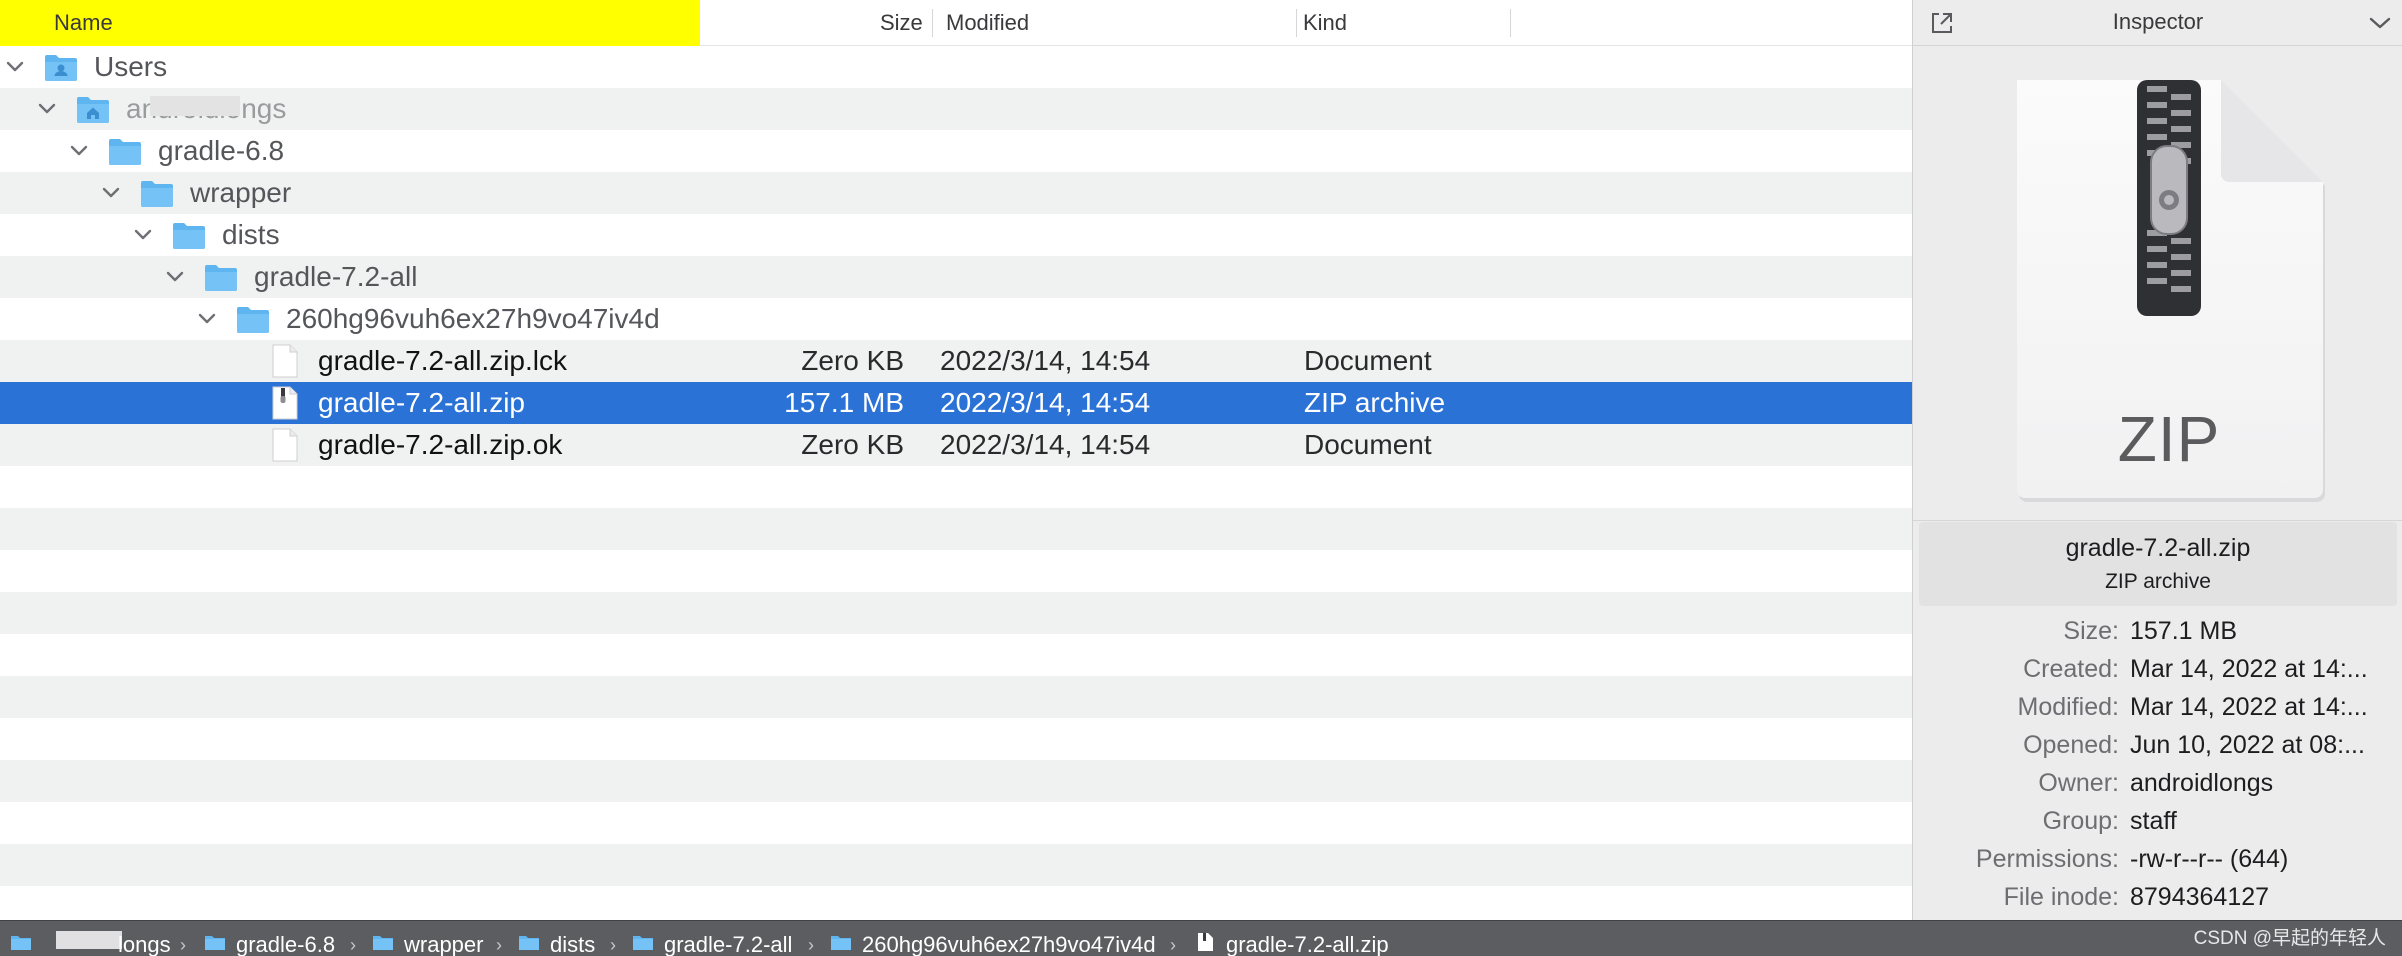  I want to click on file-size: Zero KB, so click(852, 360).